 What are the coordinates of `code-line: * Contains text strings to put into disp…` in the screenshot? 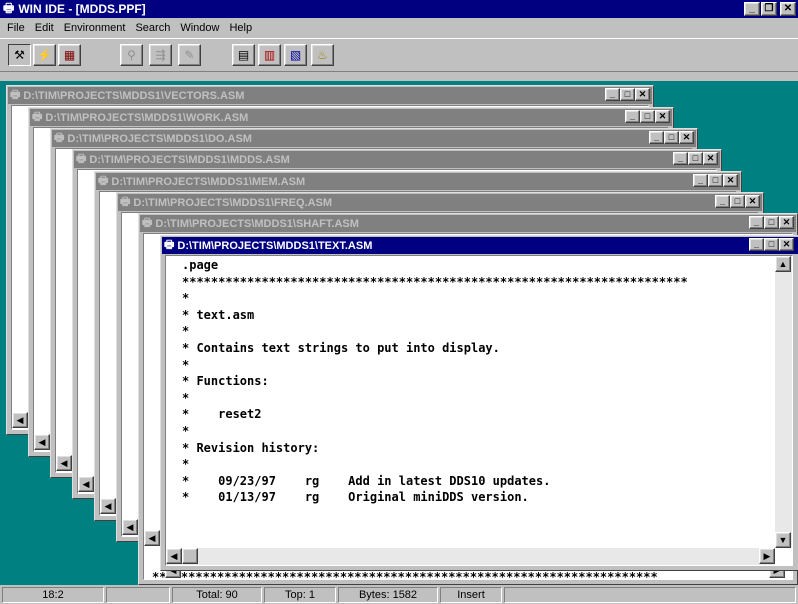 It's located at (471, 348).